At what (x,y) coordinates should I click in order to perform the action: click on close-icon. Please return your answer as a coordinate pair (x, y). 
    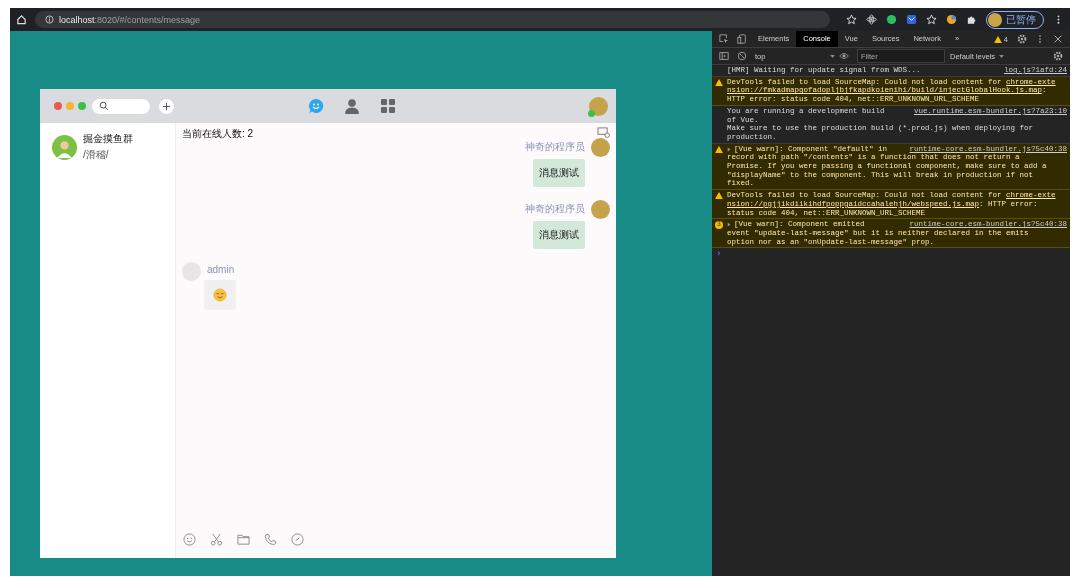
    Looking at the image, I should click on (1058, 39).